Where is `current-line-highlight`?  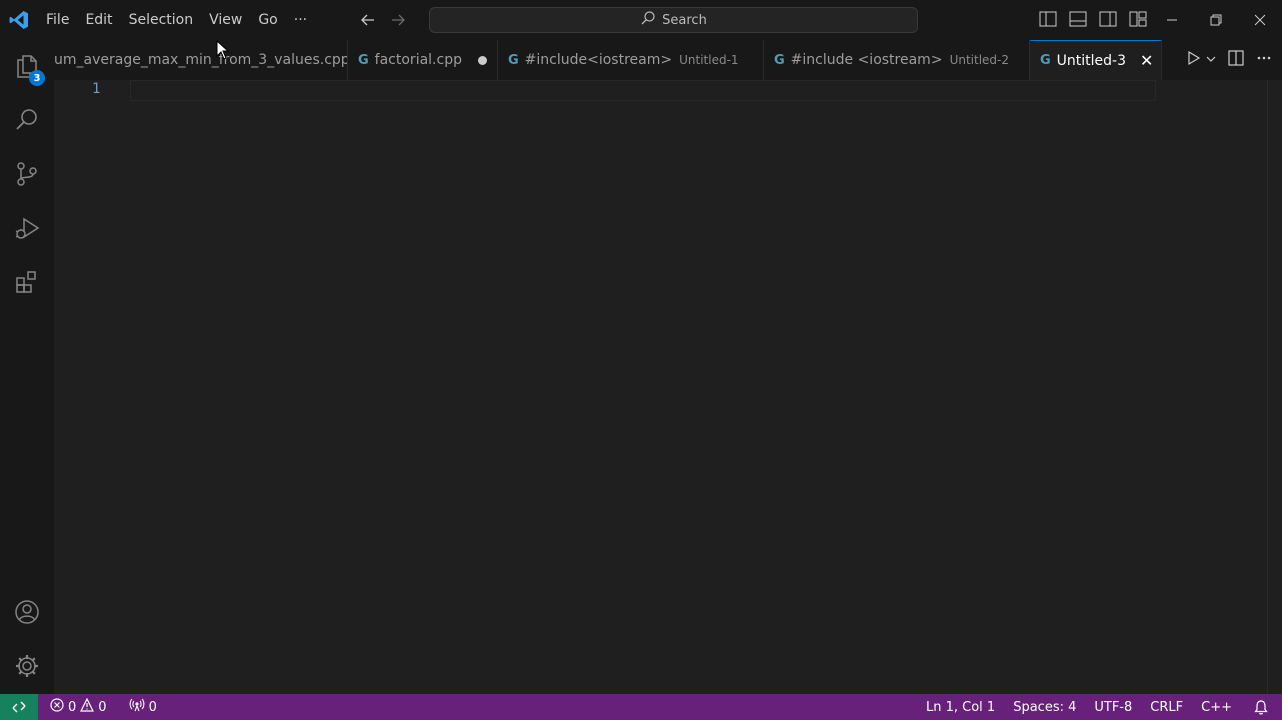 current-line-highlight is located at coordinates (643, 90).